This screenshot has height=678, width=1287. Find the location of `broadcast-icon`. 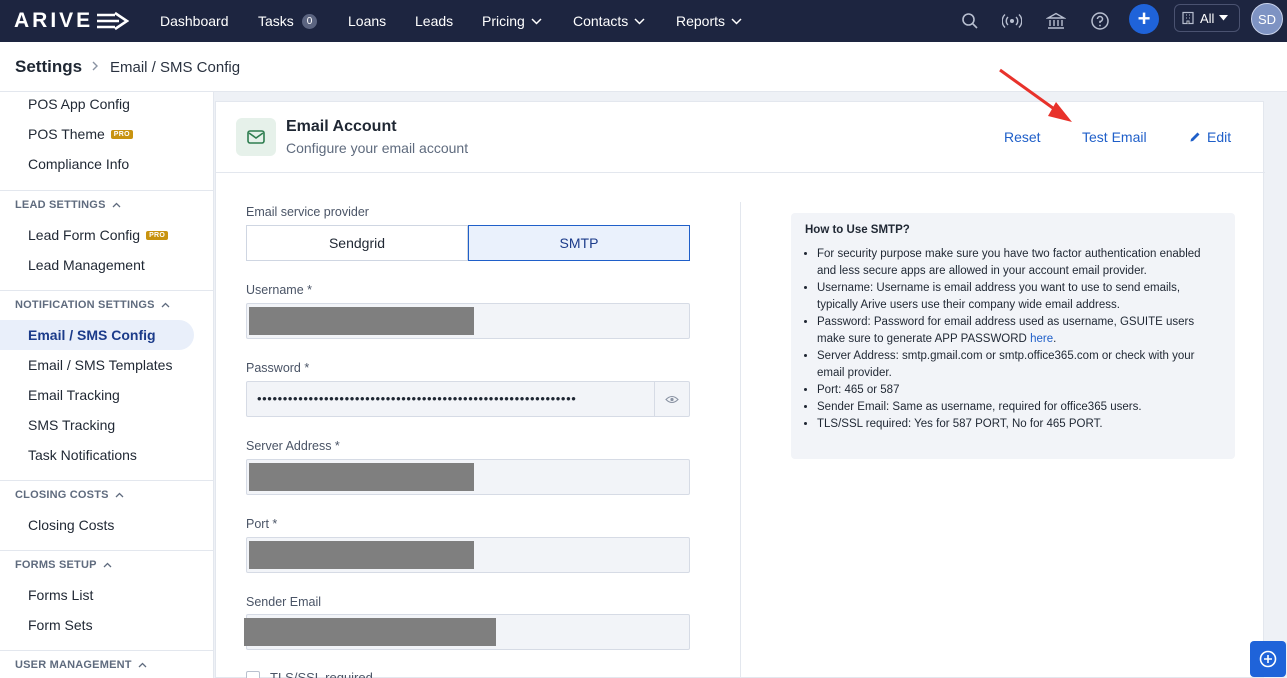

broadcast-icon is located at coordinates (1012, 21).